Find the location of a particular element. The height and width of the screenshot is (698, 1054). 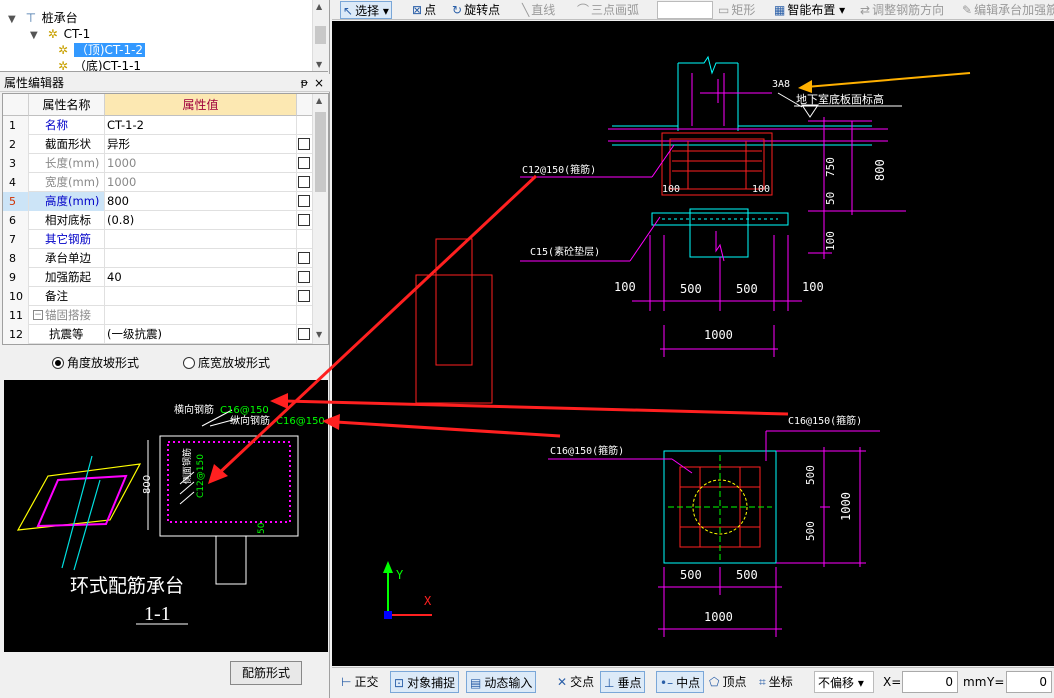

preview-label-v: 纵向钢筋 is located at coordinates (250, 420).